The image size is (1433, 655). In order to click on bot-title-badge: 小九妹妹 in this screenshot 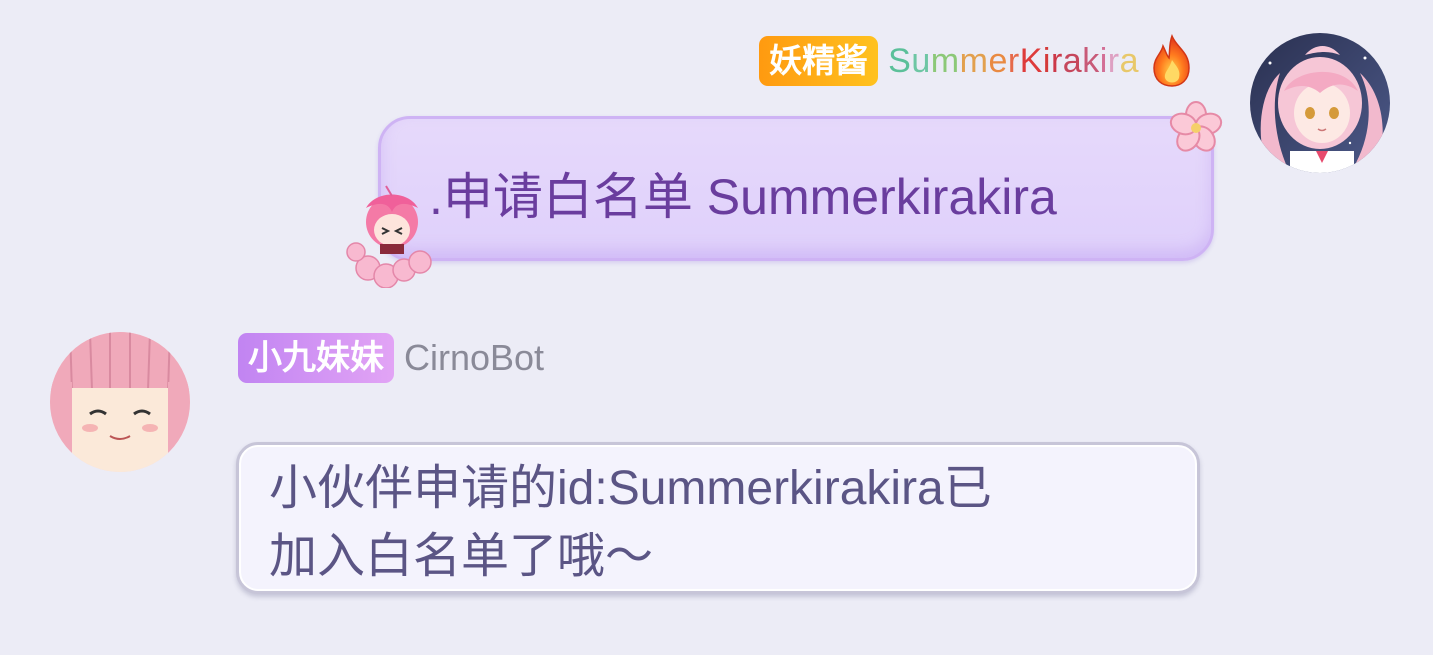, I will do `click(316, 358)`.